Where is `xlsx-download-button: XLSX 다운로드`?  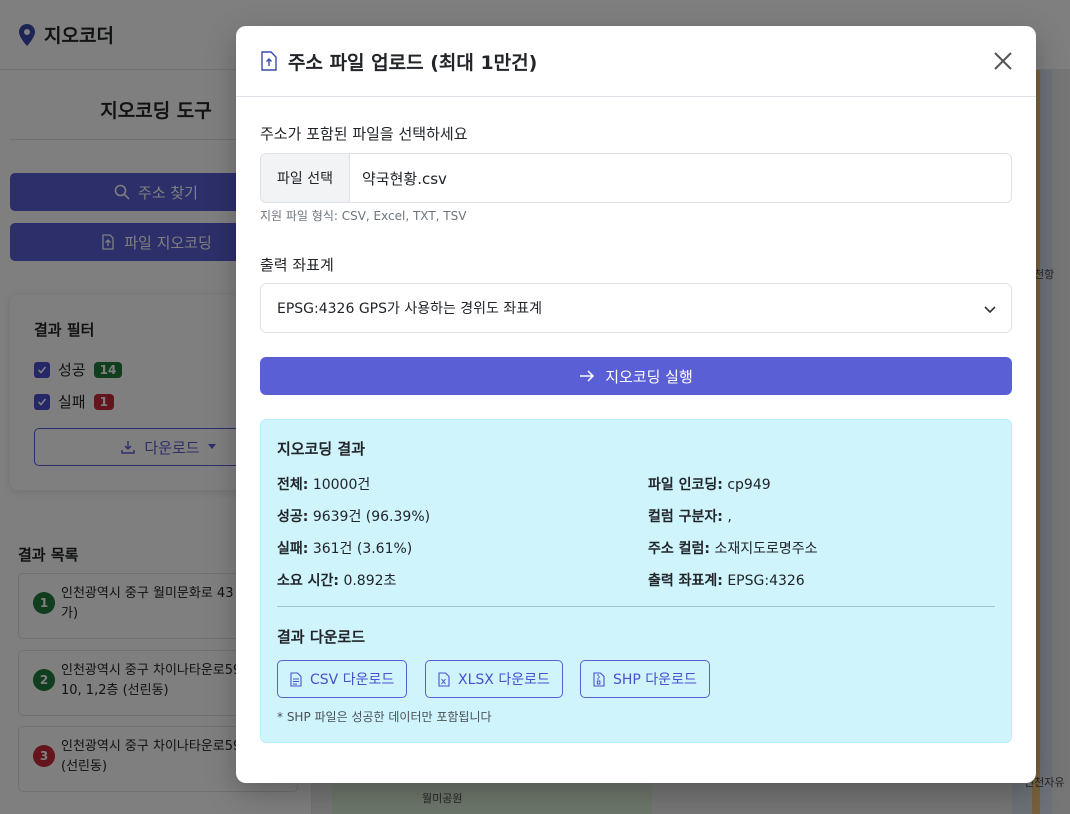
xlsx-download-button: XLSX 다운로드 is located at coordinates (494, 679).